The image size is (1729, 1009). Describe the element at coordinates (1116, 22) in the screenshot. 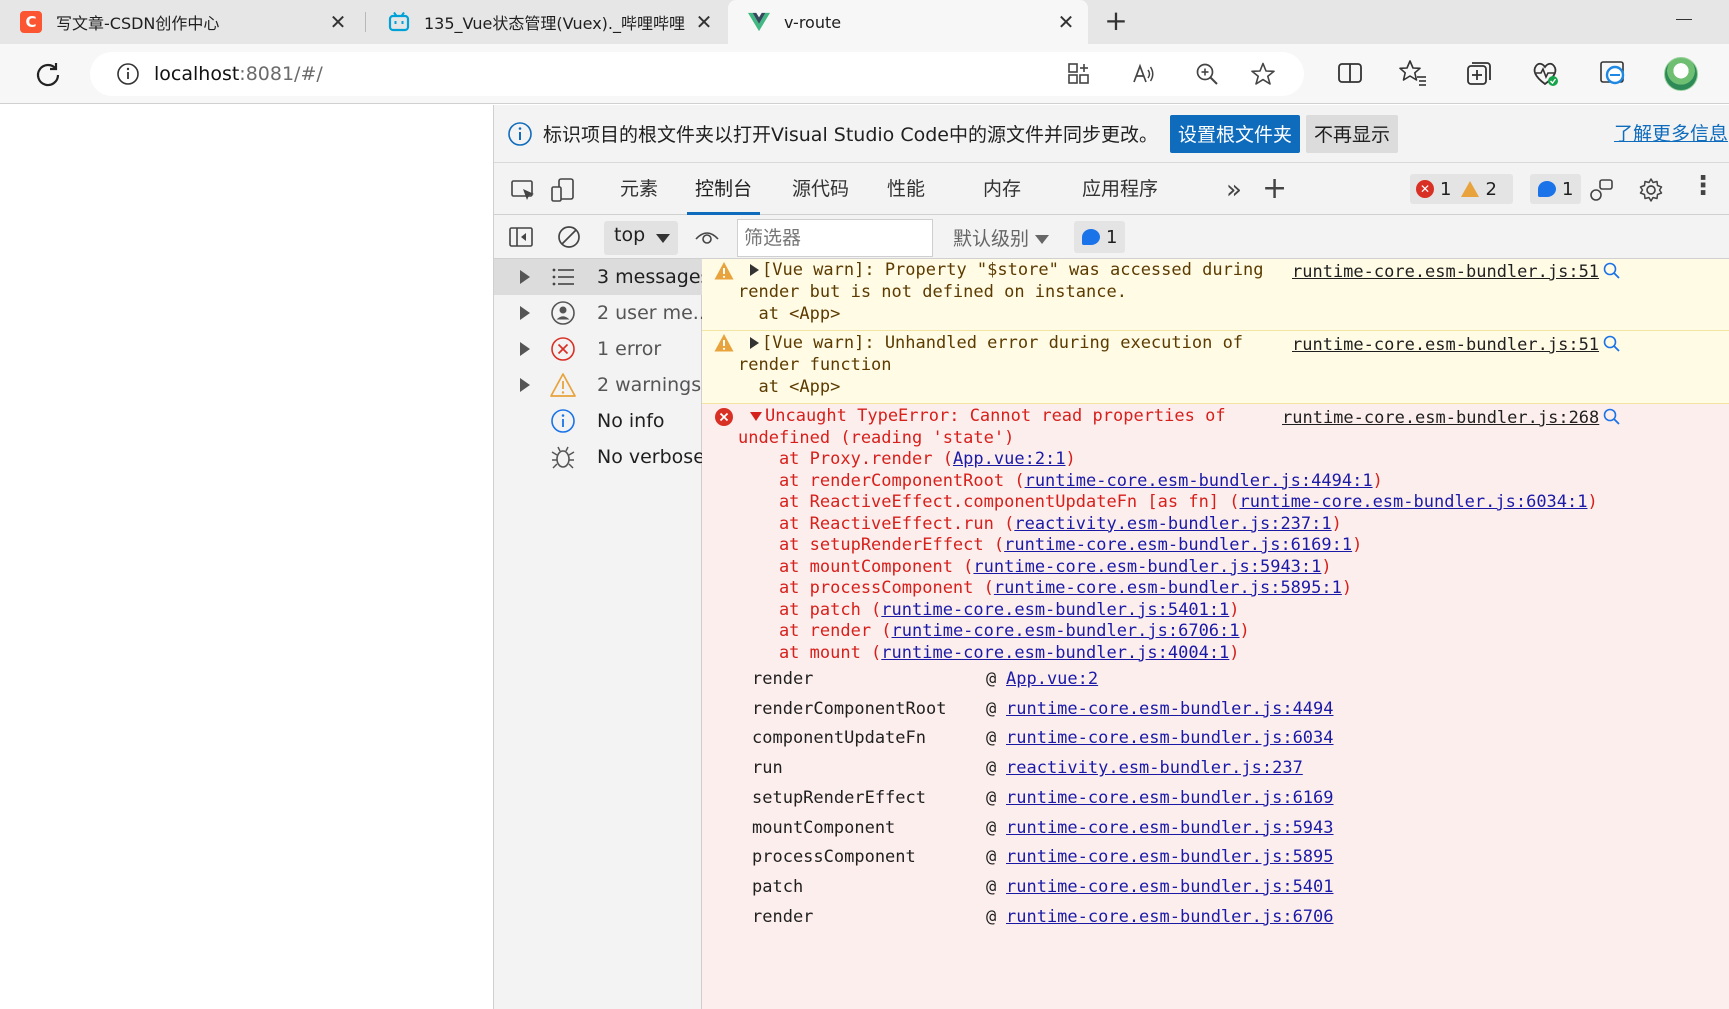

I see `new-tab-button: +` at that location.